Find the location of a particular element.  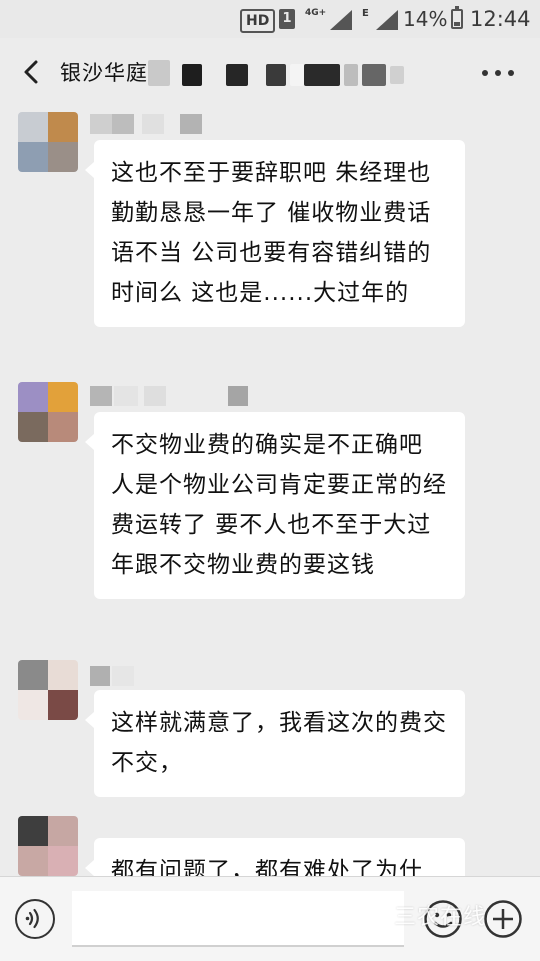

battery-icon is located at coordinates (457, 17).